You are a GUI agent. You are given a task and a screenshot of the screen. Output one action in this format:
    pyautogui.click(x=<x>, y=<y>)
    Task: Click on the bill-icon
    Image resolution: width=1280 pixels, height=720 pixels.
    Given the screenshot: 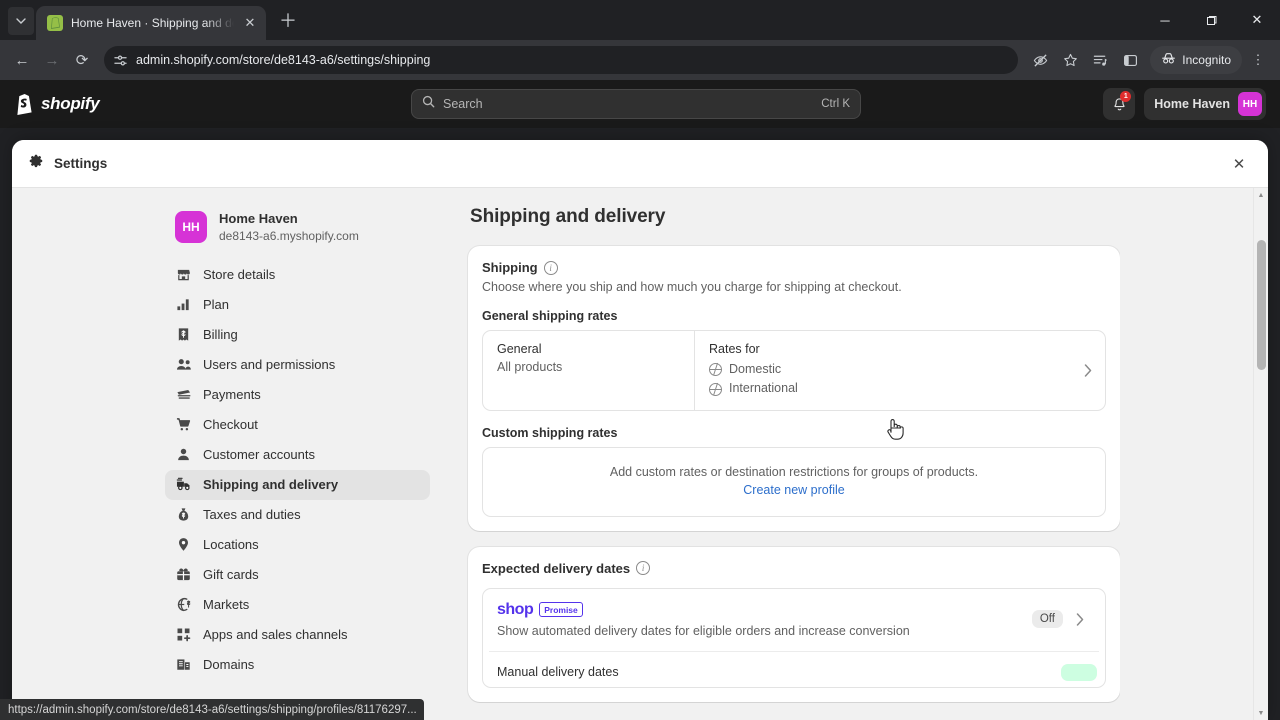 What is the action you would take?
    pyautogui.click(x=183, y=334)
    